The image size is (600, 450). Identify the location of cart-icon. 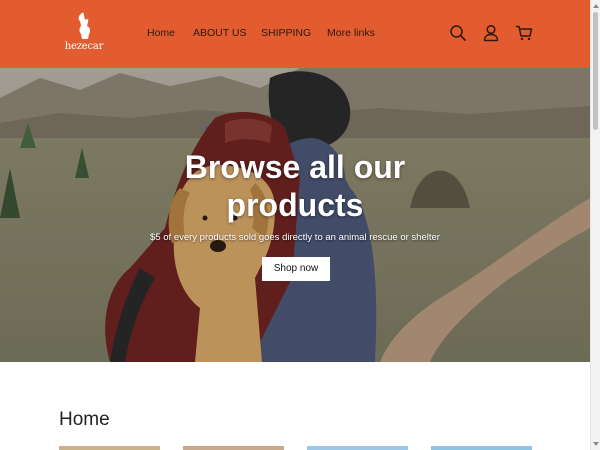
(524, 33).